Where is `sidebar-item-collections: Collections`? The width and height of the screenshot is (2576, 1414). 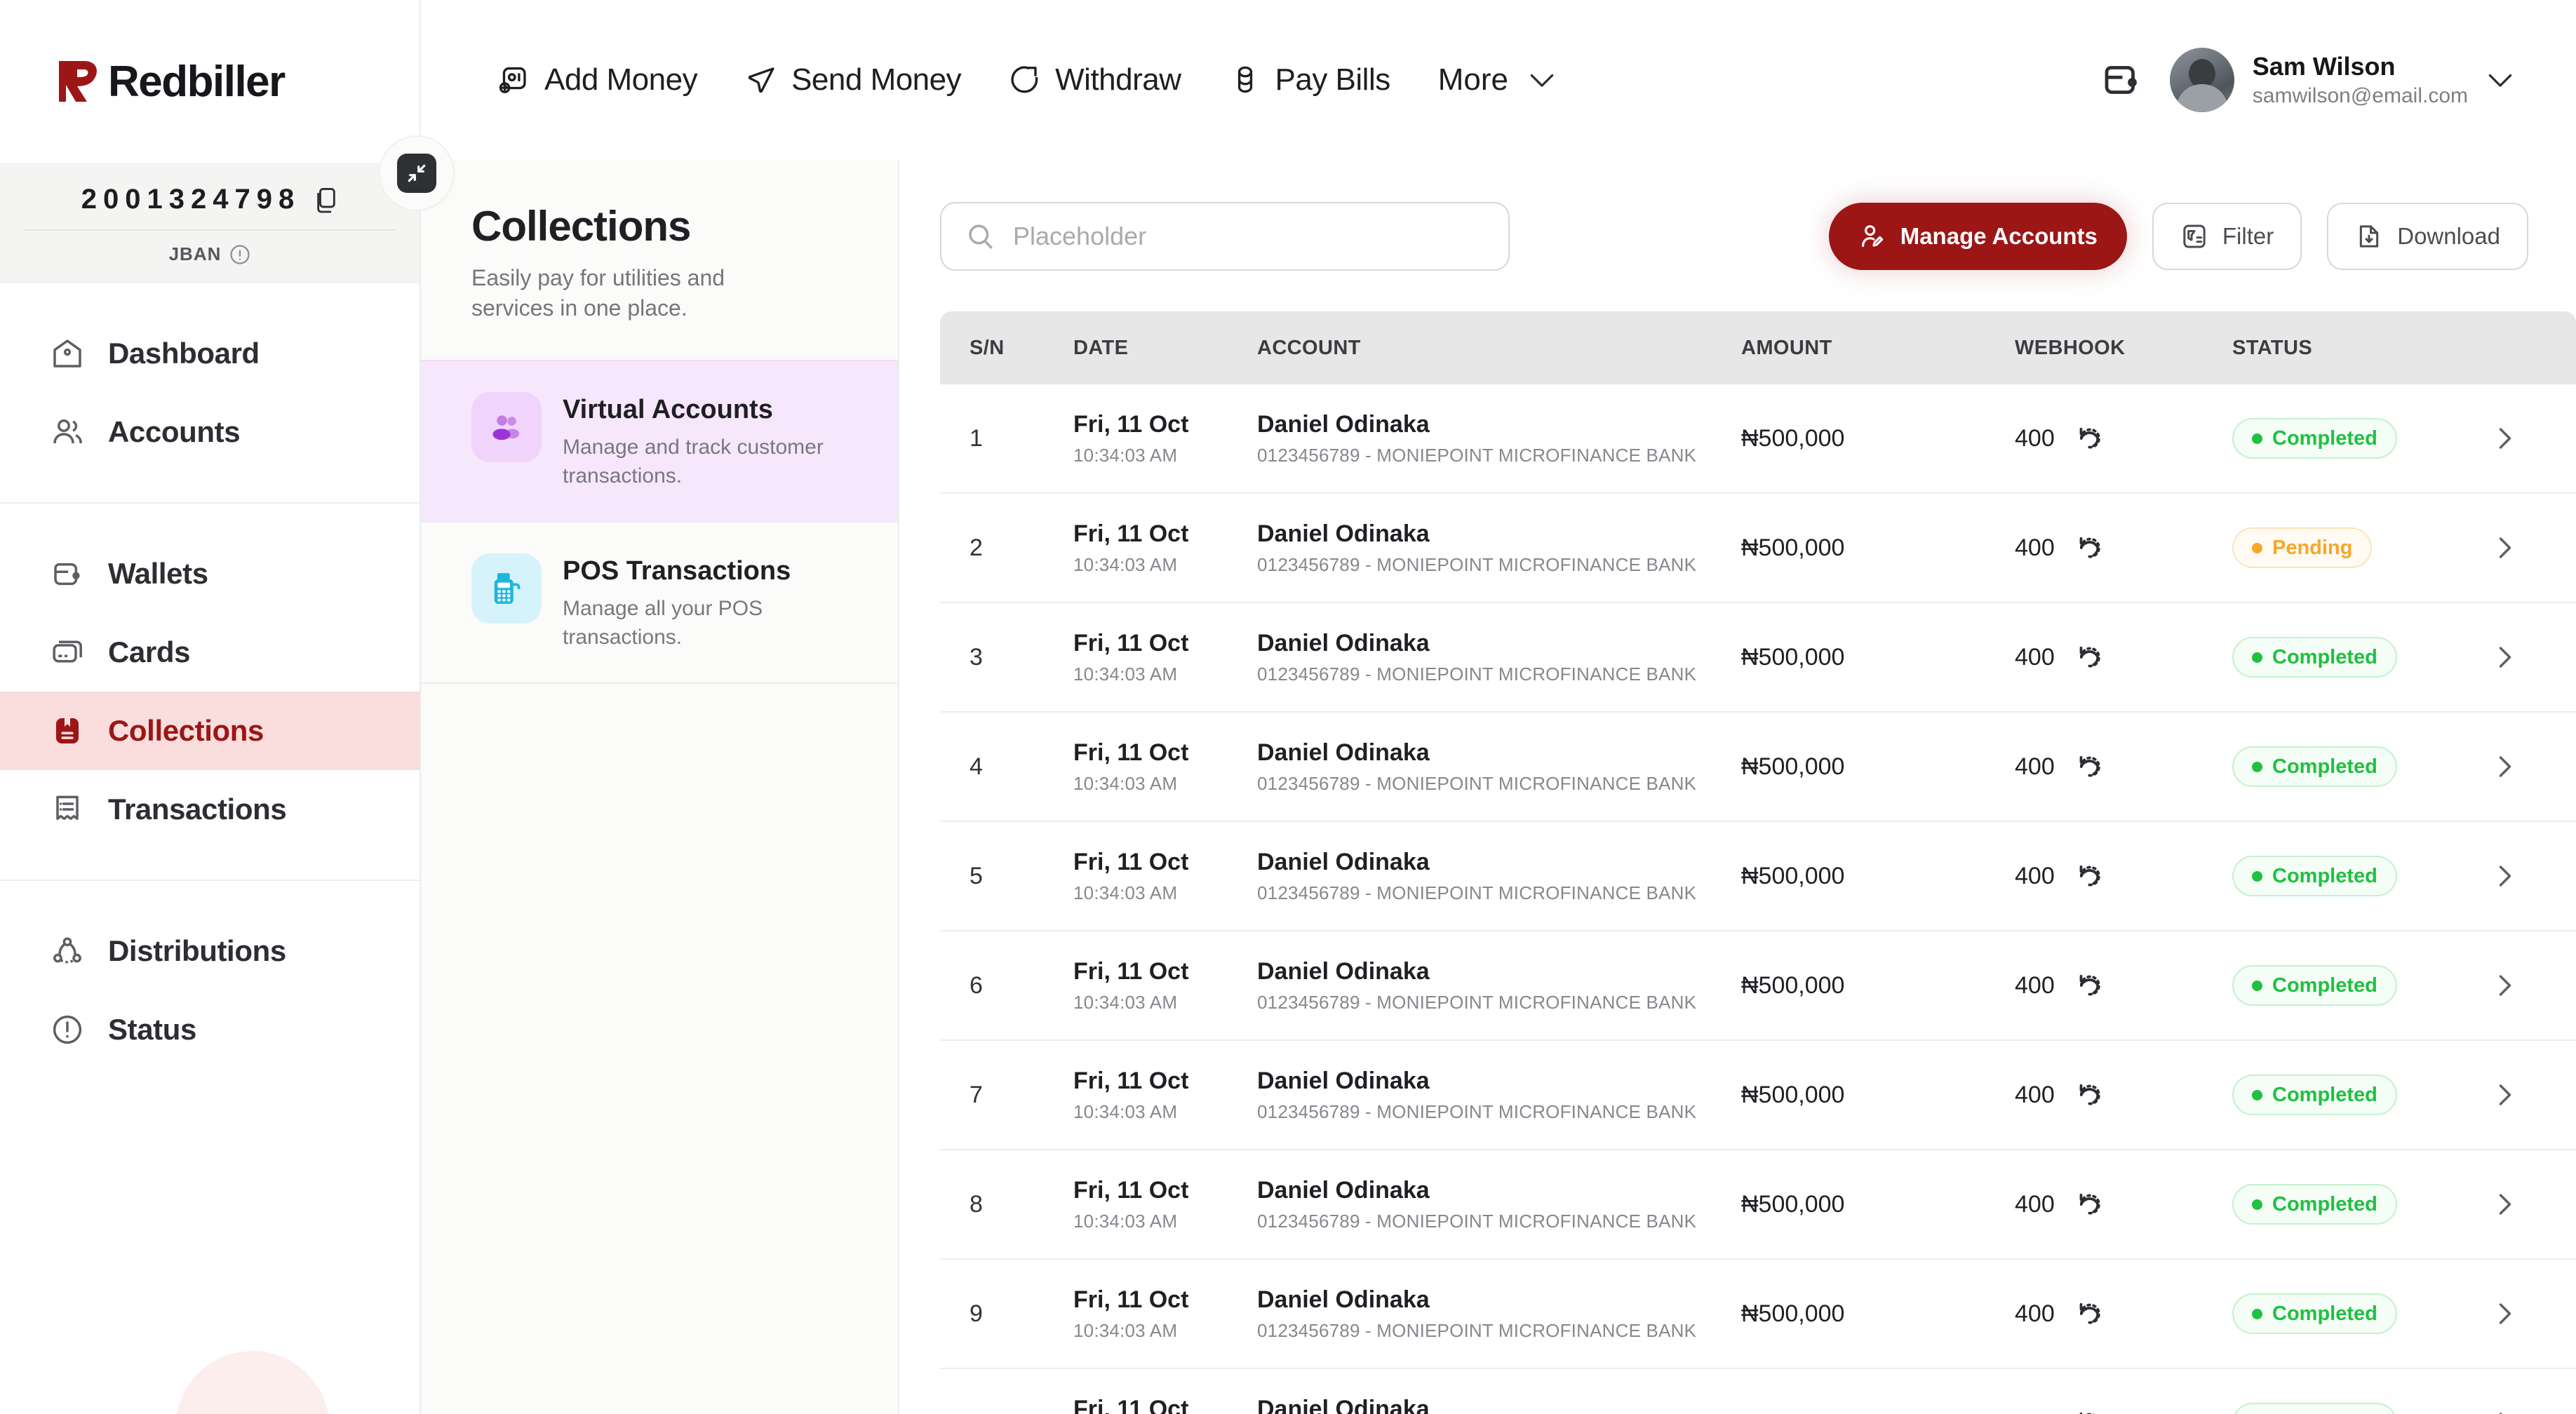 sidebar-item-collections: Collections is located at coordinates (210, 731).